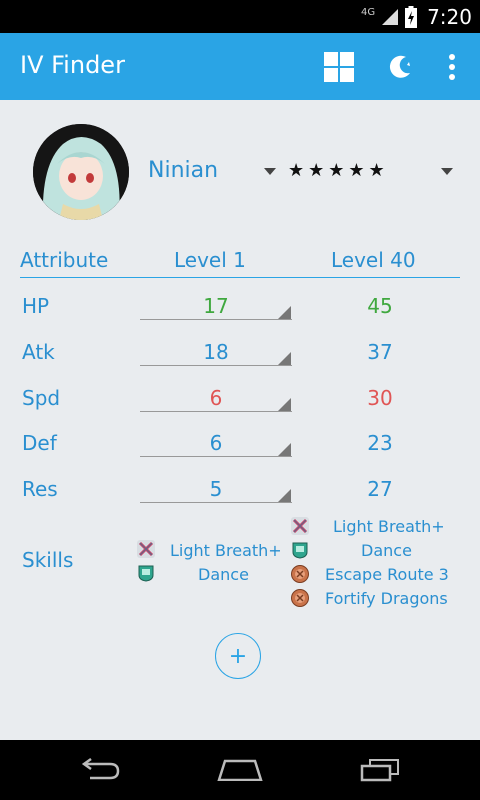  What do you see at coordinates (447, 171) in the screenshot?
I see `rarity-dropdown-icon` at bounding box center [447, 171].